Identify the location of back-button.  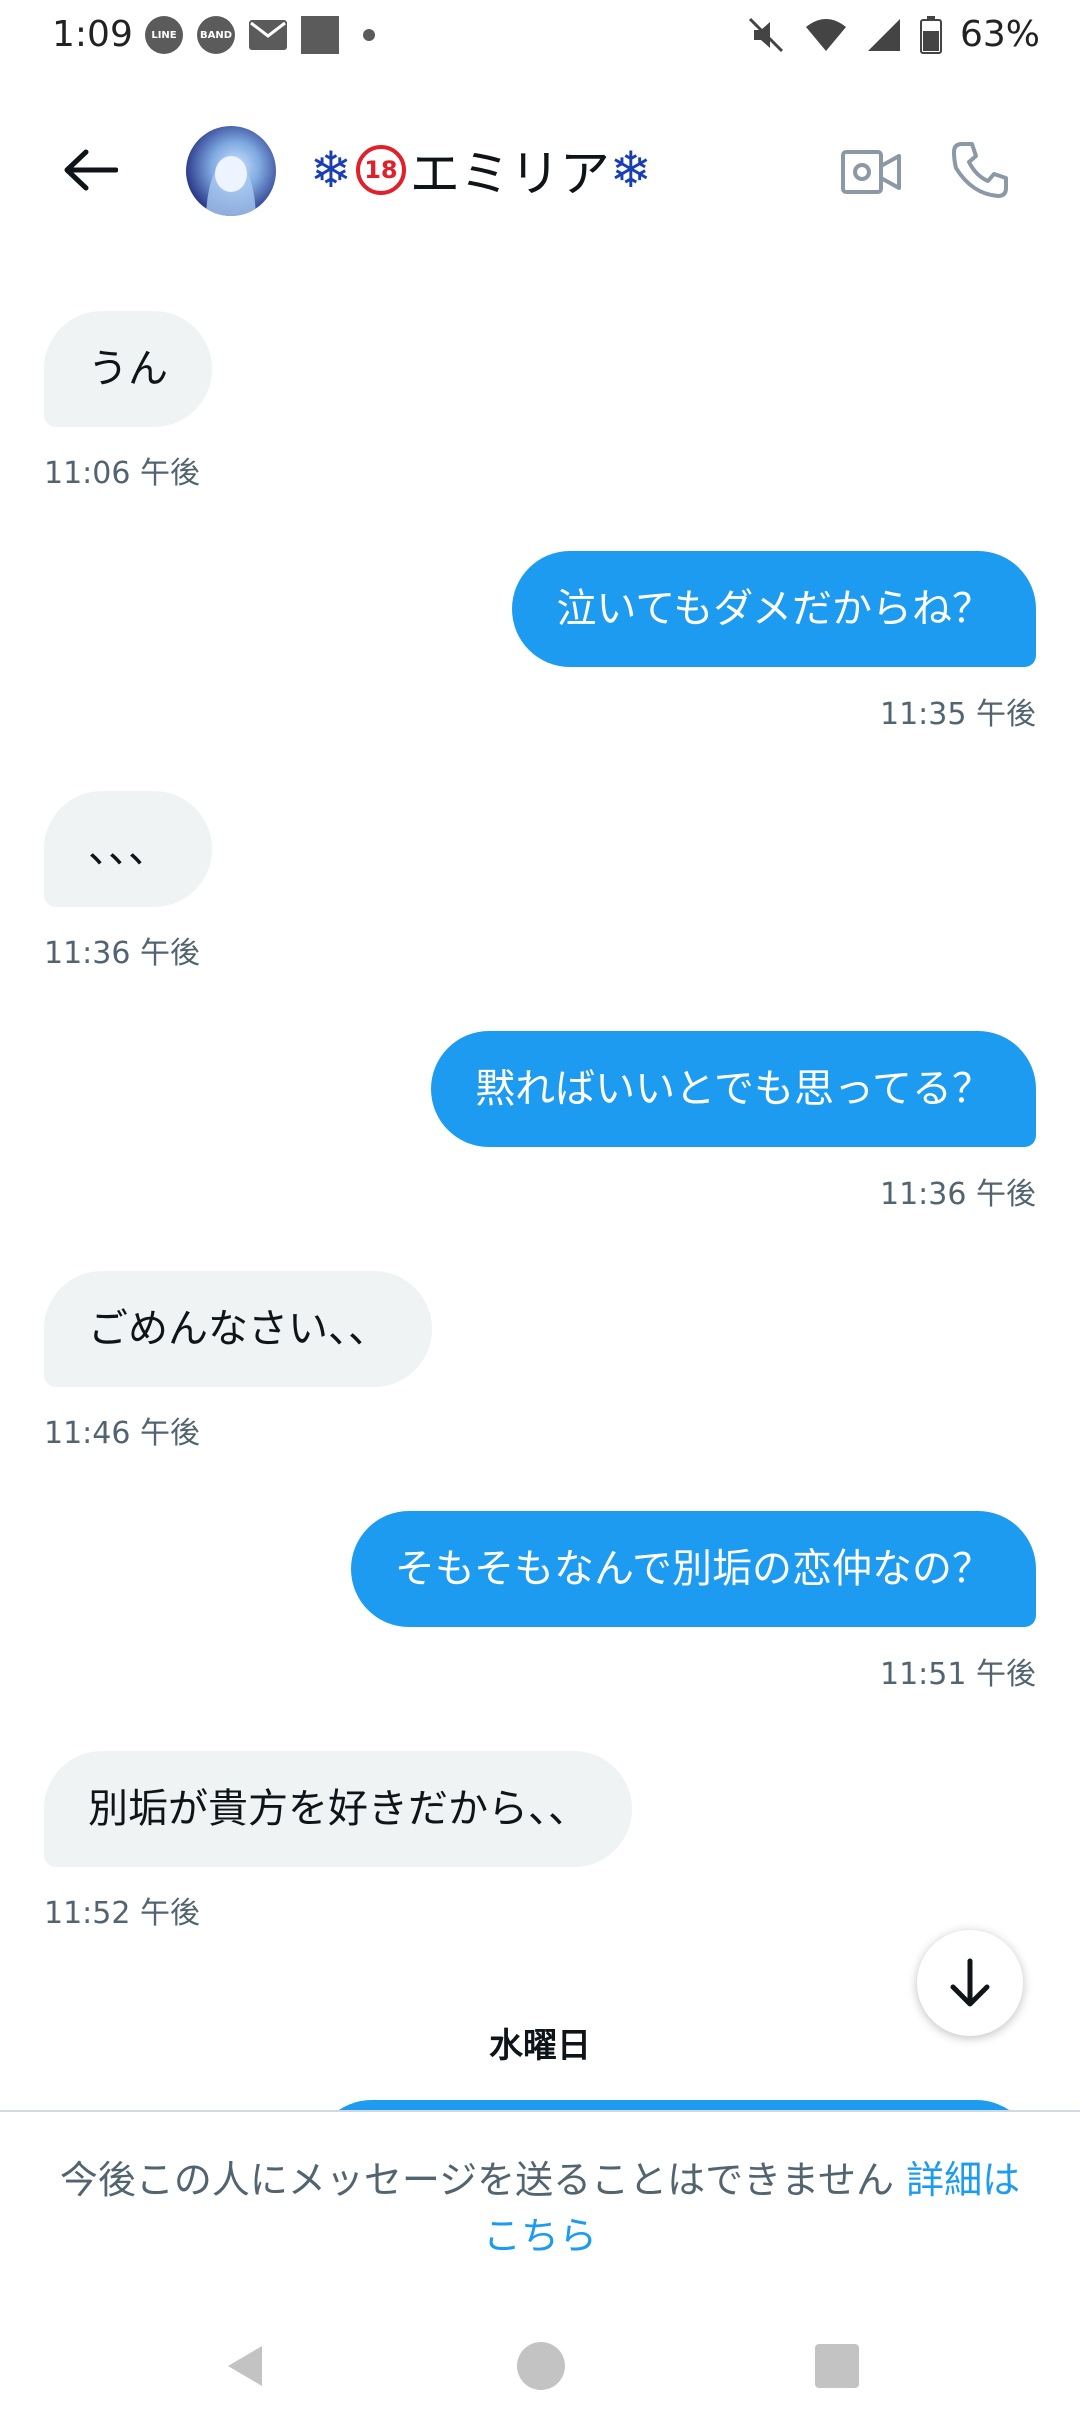
(90, 170).